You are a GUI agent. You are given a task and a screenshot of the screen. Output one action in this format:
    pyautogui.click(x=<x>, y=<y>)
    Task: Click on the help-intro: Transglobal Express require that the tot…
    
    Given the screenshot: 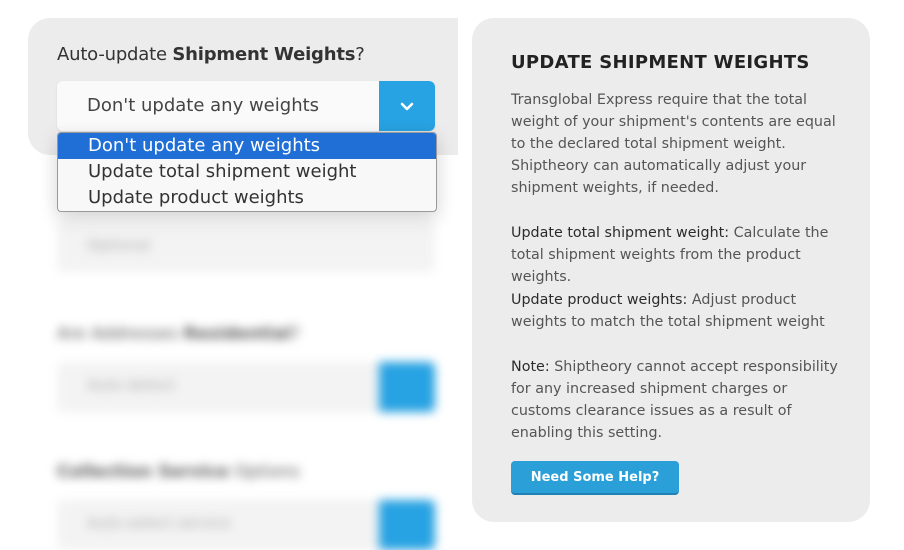 What is the action you would take?
    pyautogui.click(x=673, y=144)
    